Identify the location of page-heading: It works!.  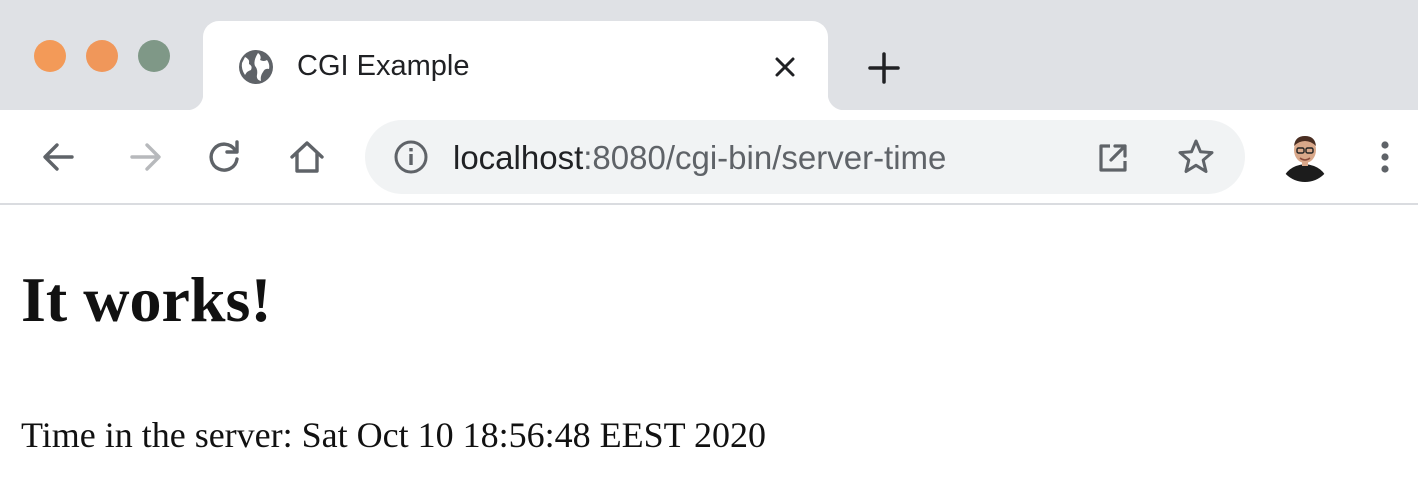
(146, 299).